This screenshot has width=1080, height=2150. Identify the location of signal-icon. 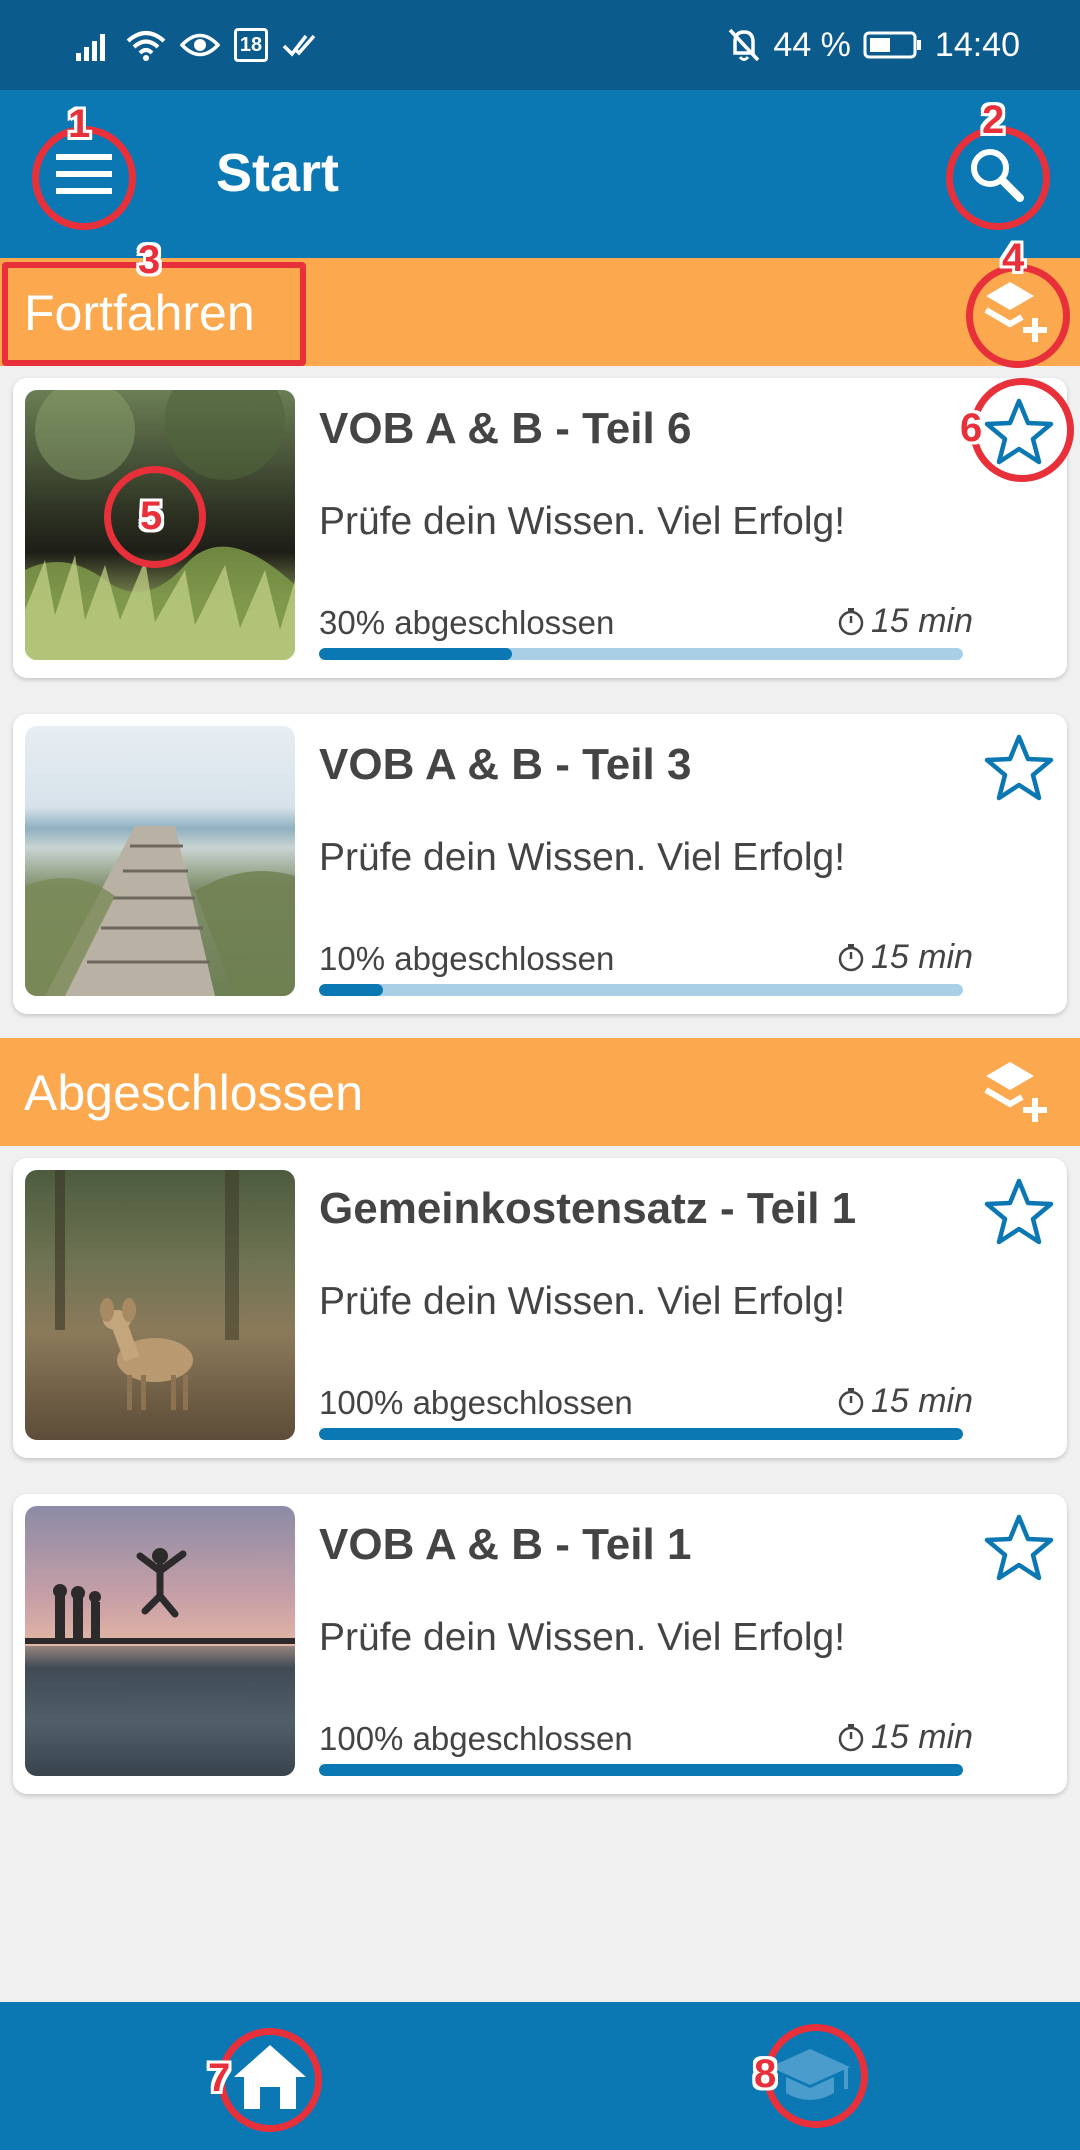
(90, 47).